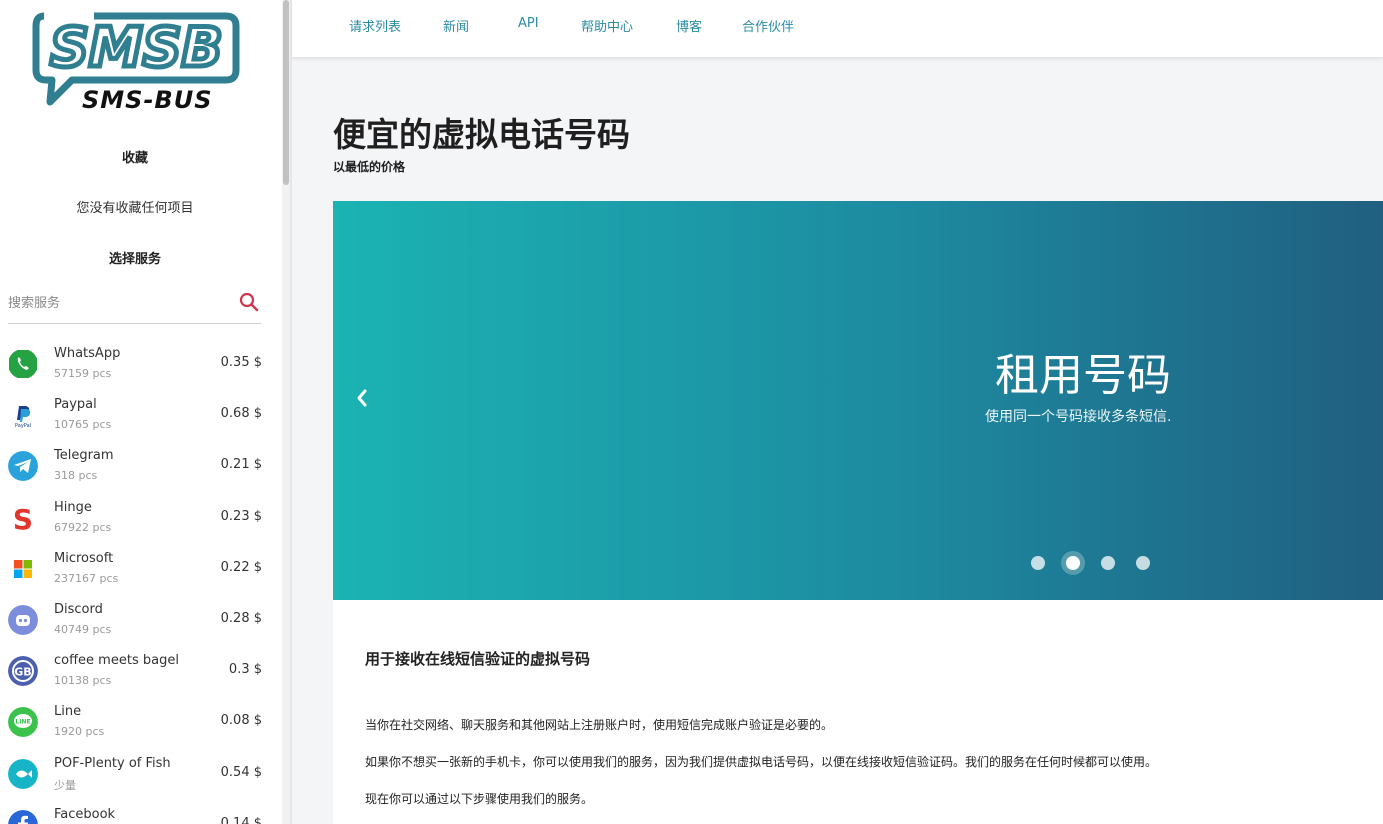 The width and height of the screenshot is (1383, 824). Describe the element at coordinates (23, 364) in the screenshot. I see `whatsapp-icon` at that location.